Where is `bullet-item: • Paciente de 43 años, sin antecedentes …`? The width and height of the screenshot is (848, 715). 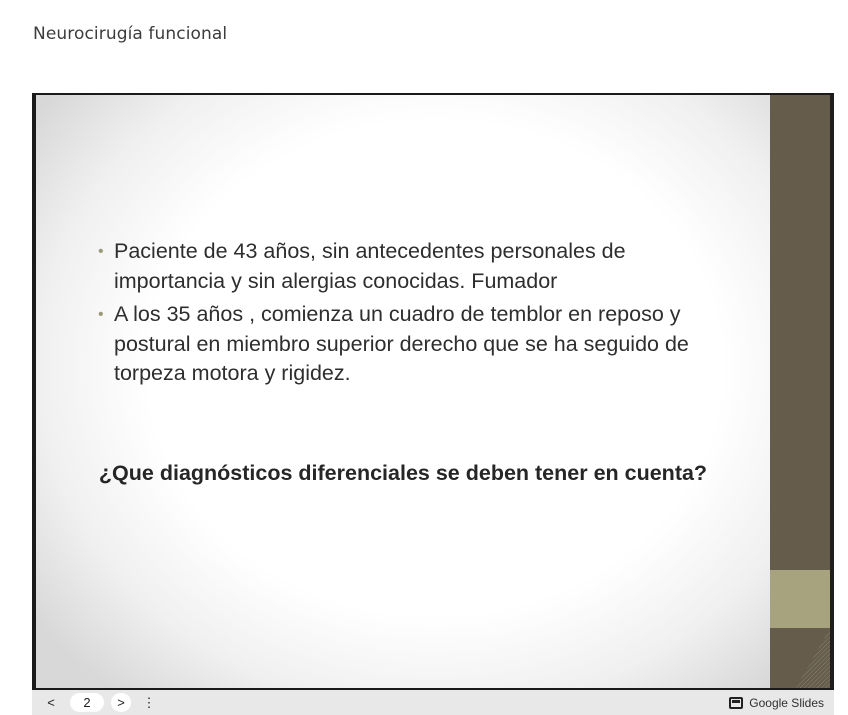
bullet-item: • Paciente de 43 años, sin antecedentes … is located at coordinates (418, 266).